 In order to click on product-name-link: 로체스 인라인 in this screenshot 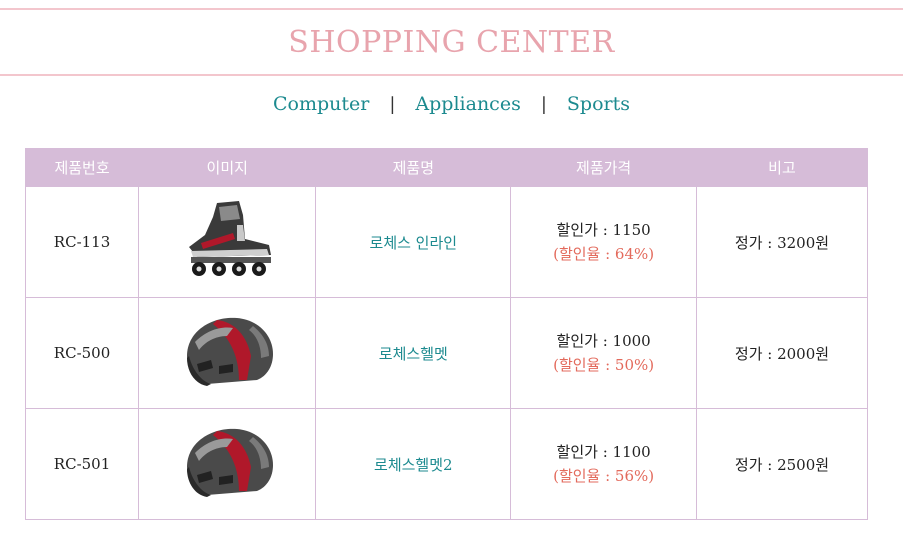, I will do `click(414, 243)`.